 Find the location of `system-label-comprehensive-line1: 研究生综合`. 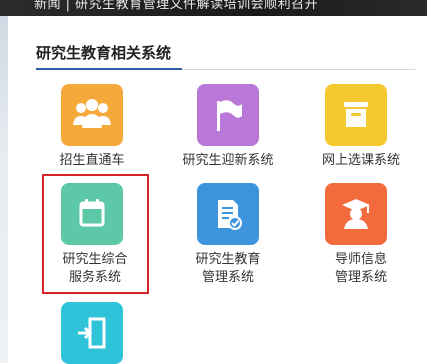

system-label-comprehensive-line1: 研究生综合 is located at coordinates (95, 260).